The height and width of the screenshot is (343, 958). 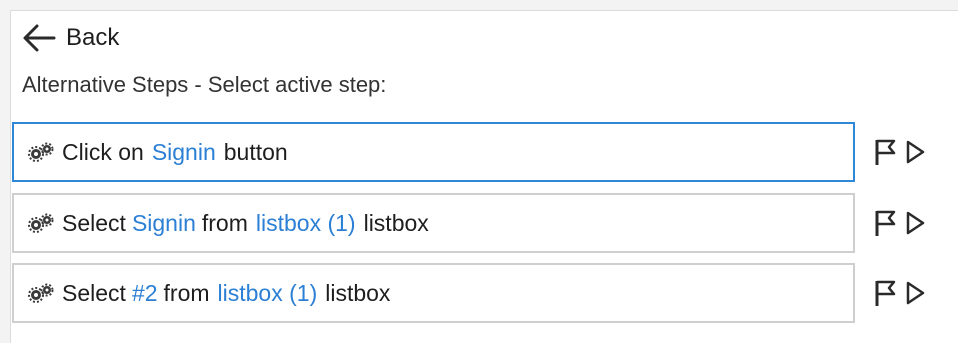 What do you see at coordinates (39, 38) in the screenshot?
I see `arrow-left-icon` at bounding box center [39, 38].